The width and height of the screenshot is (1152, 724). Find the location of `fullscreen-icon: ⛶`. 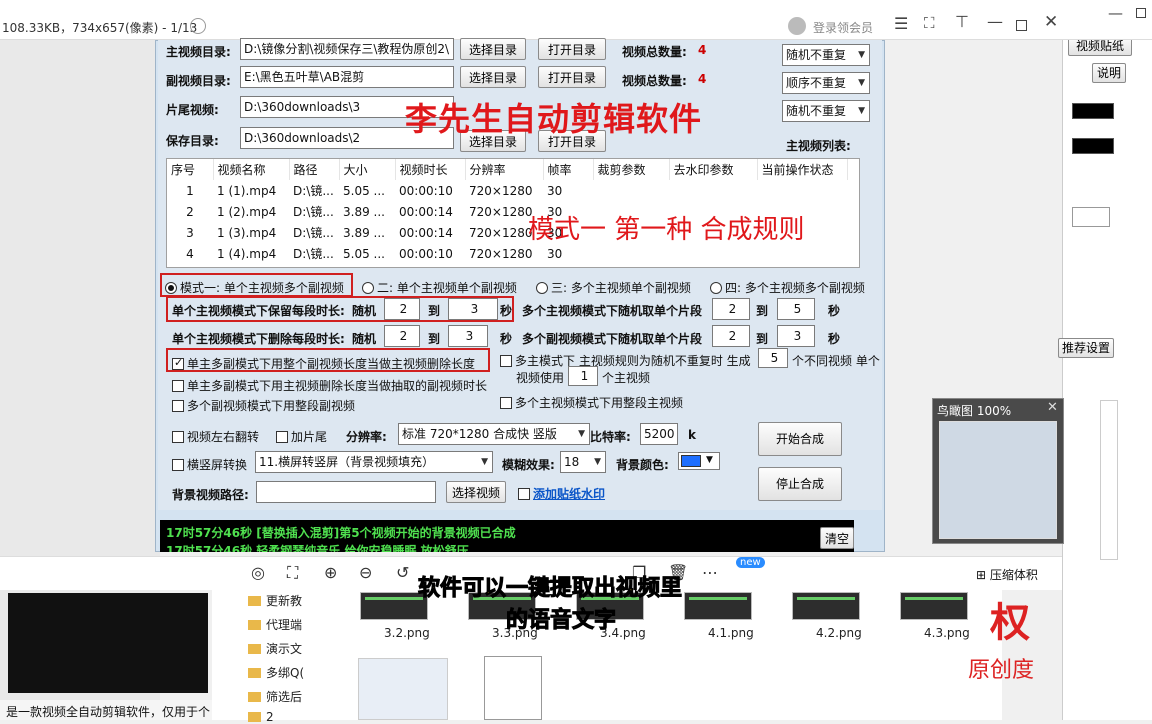

fullscreen-icon: ⛶ is located at coordinates (929, 23).